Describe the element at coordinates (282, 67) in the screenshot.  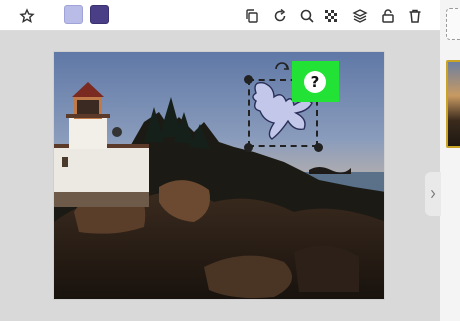
I see `rotate-icon` at that location.